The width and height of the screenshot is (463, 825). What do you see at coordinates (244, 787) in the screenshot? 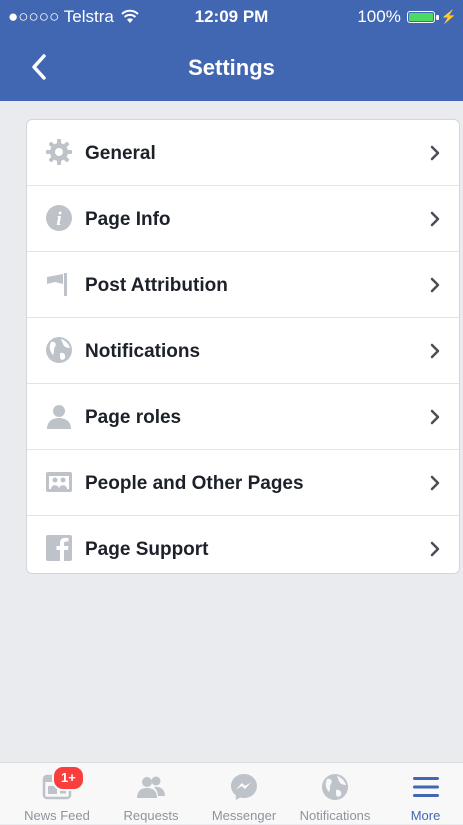
I see `messenger-icon` at bounding box center [244, 787].